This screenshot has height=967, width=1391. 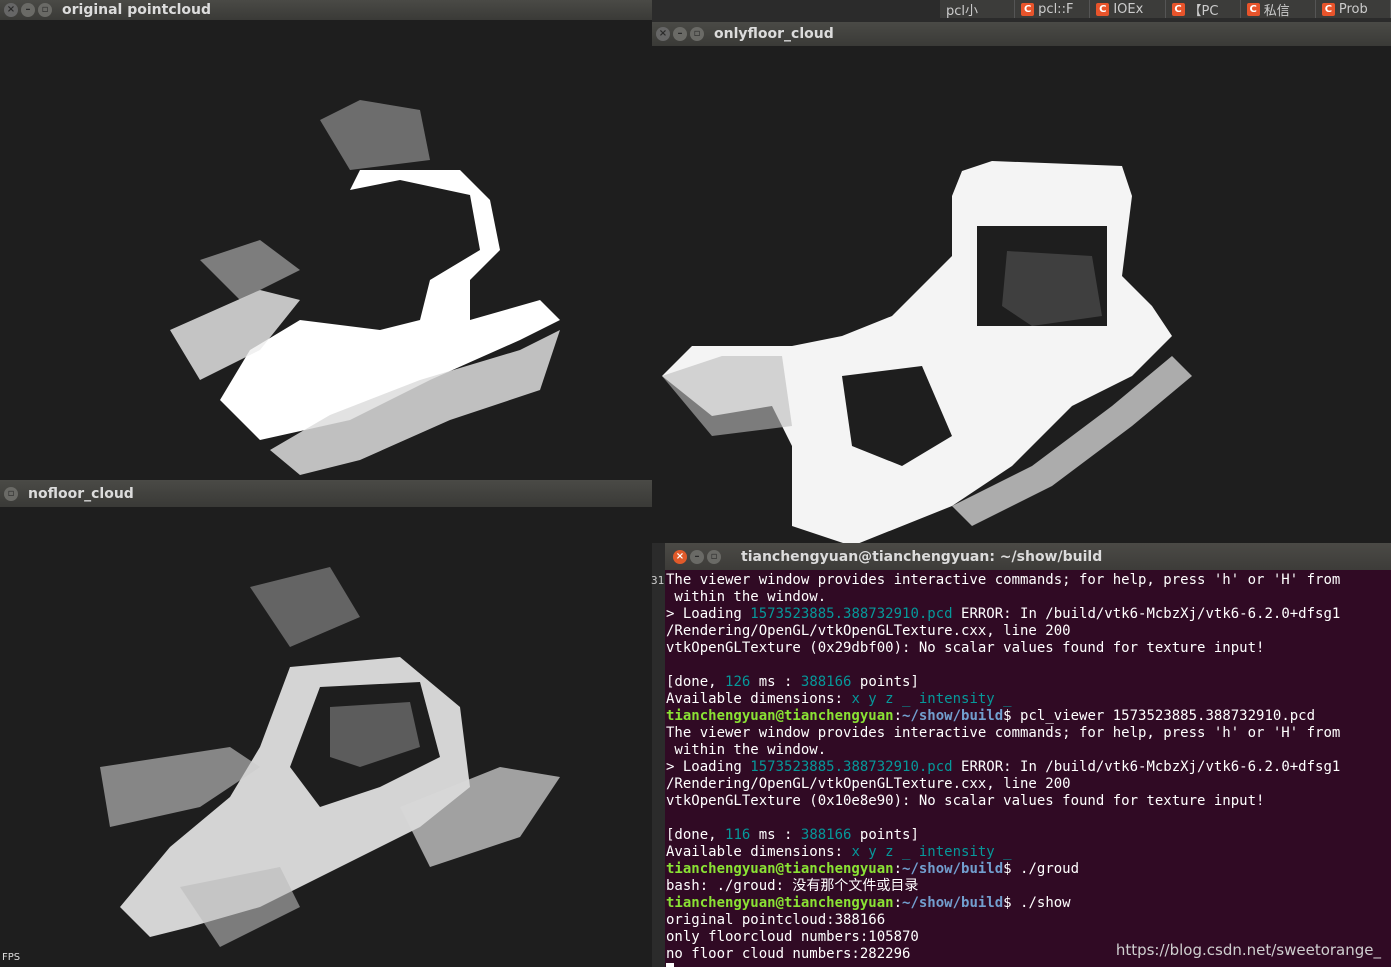 I want to click on nofloor-window-titlebar: ▫ nofloor_cloud, so click(x=326, y=493).